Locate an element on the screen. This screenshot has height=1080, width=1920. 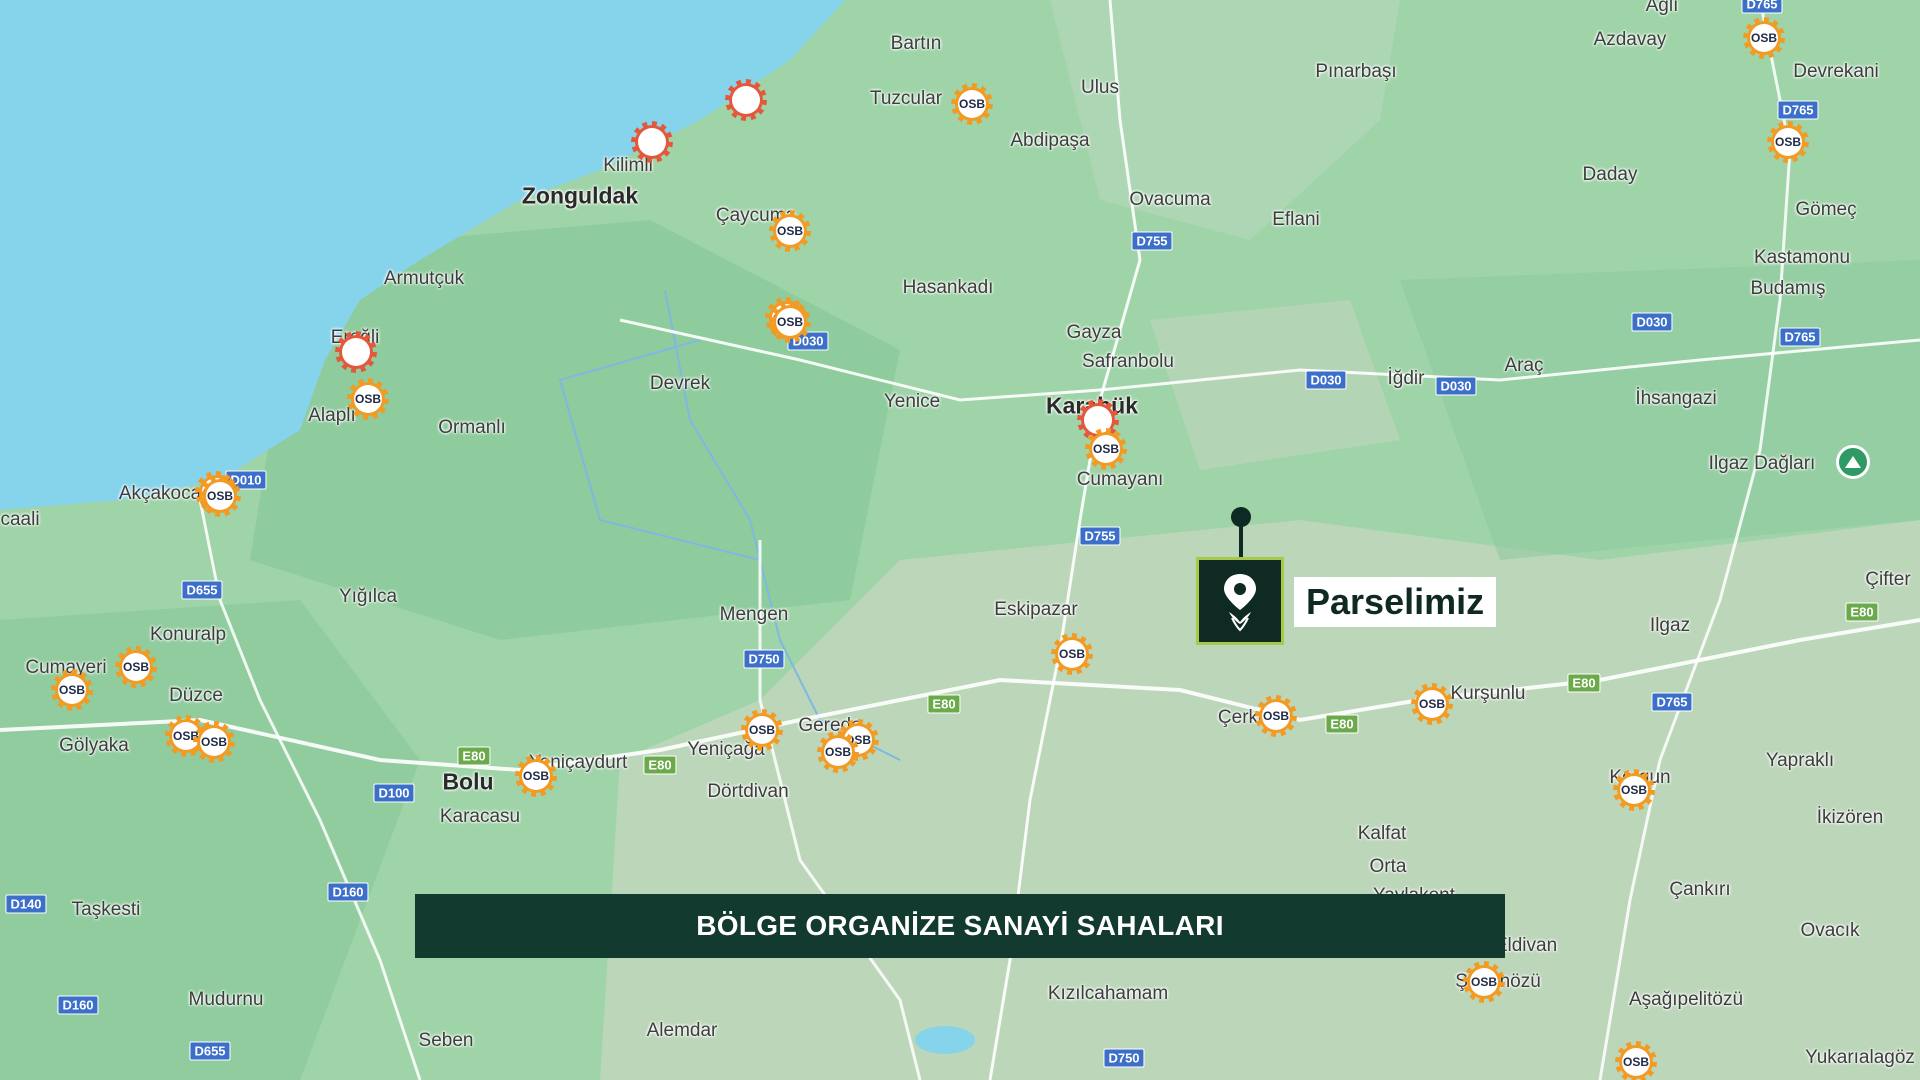
place-label-cankiri: Çankırı is located at coordinates (1700, 889).